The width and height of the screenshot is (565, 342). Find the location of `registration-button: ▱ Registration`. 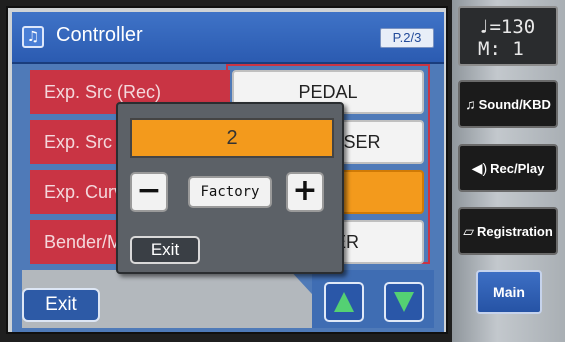

registration-button: ▱ Registration is located at coordinates (508, 231).